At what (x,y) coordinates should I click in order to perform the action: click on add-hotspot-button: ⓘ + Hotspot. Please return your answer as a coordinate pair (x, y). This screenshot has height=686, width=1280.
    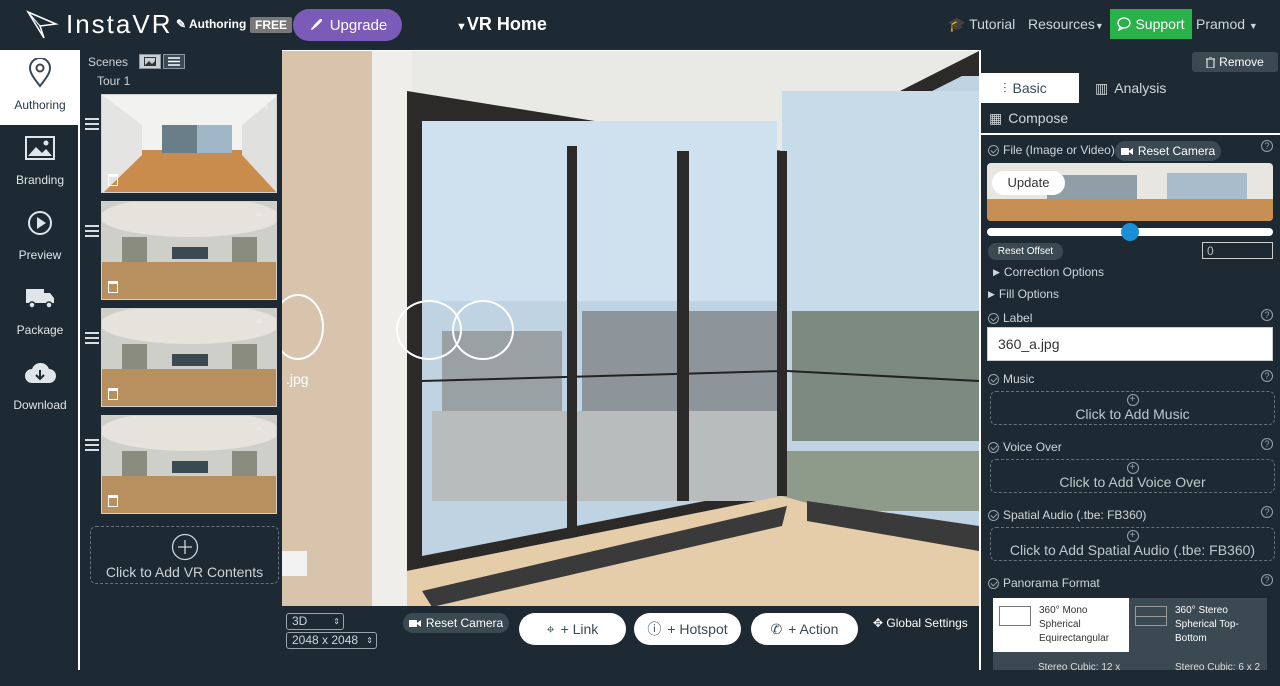
    Looking at the image, I should click on (687, 629).